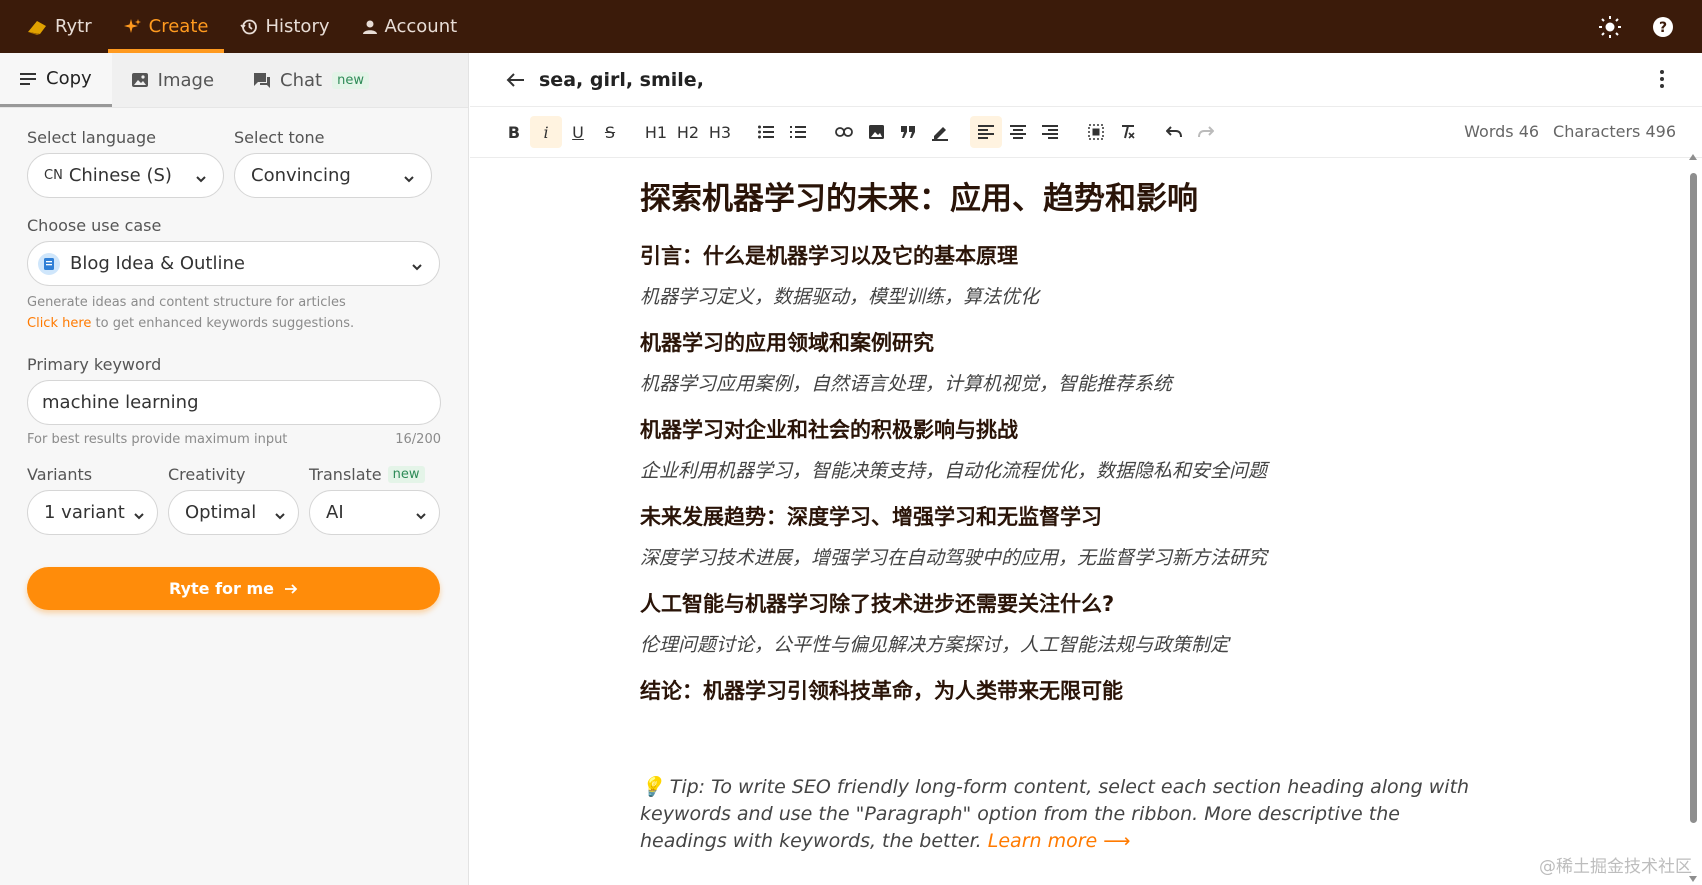 This screenshot has height=885, width=1702. What do you see at coordinates (54, 26) in the screenshot?
I see `rytr-logo: Rytr` at bounding box center [54, 26].